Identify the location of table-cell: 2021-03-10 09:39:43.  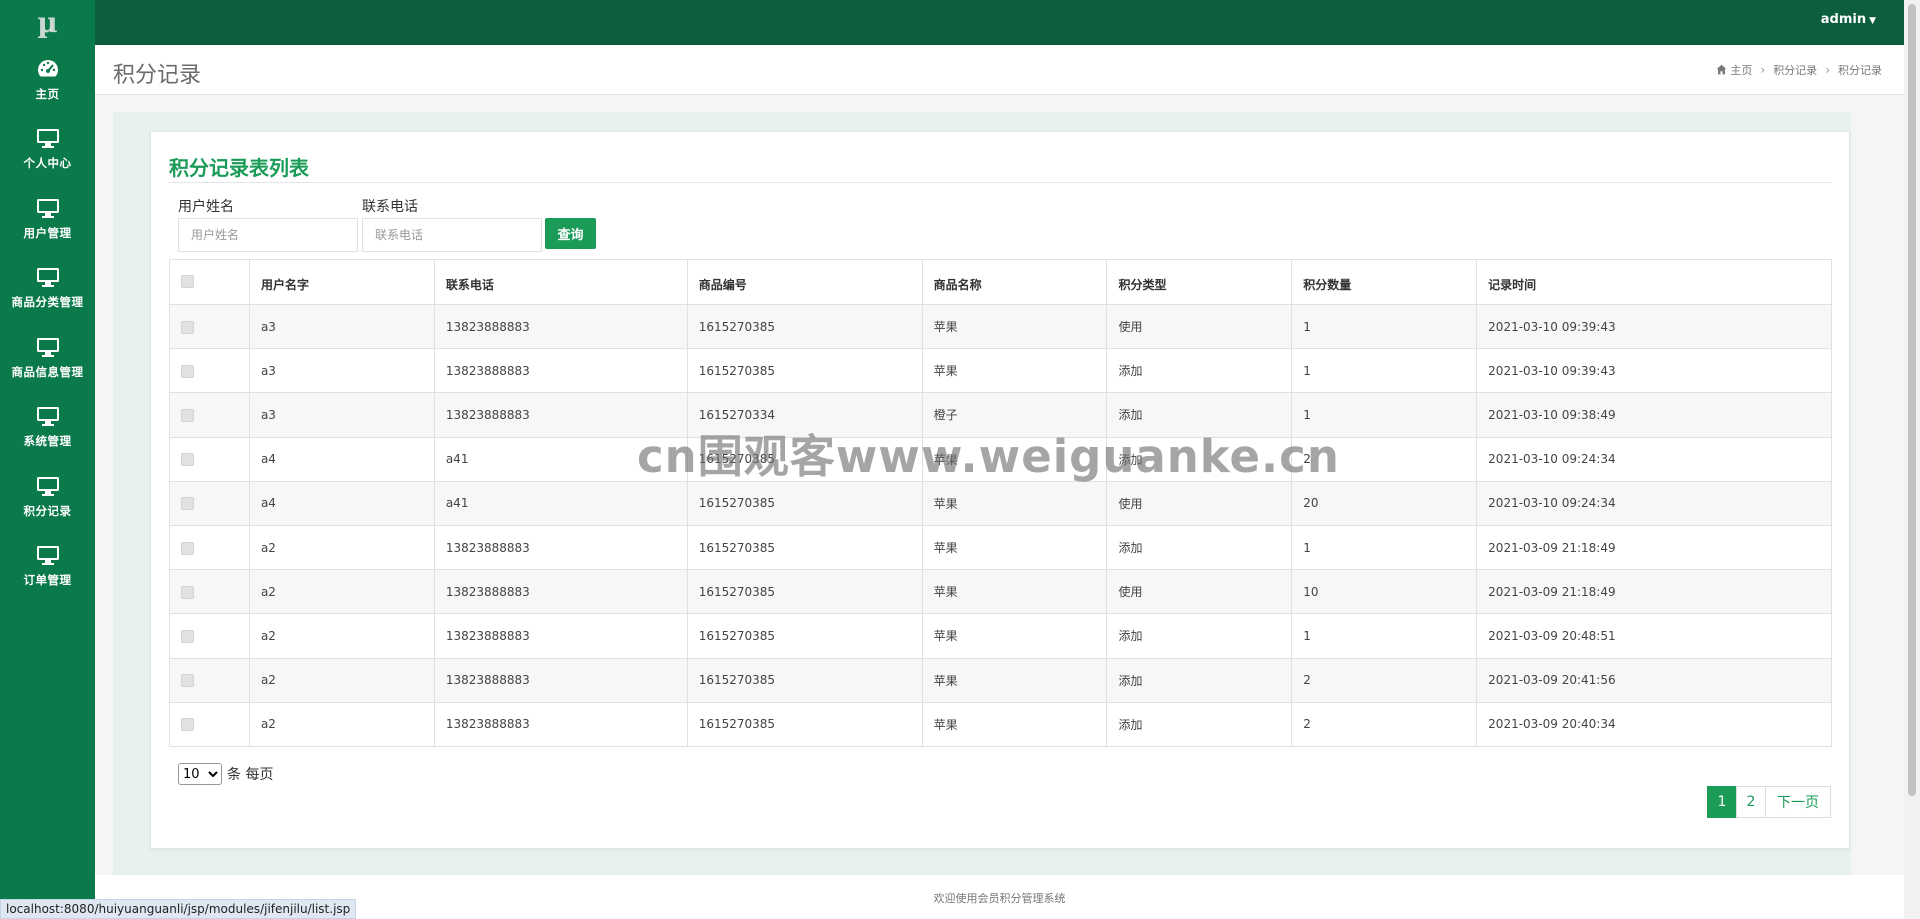
(1654, 371).